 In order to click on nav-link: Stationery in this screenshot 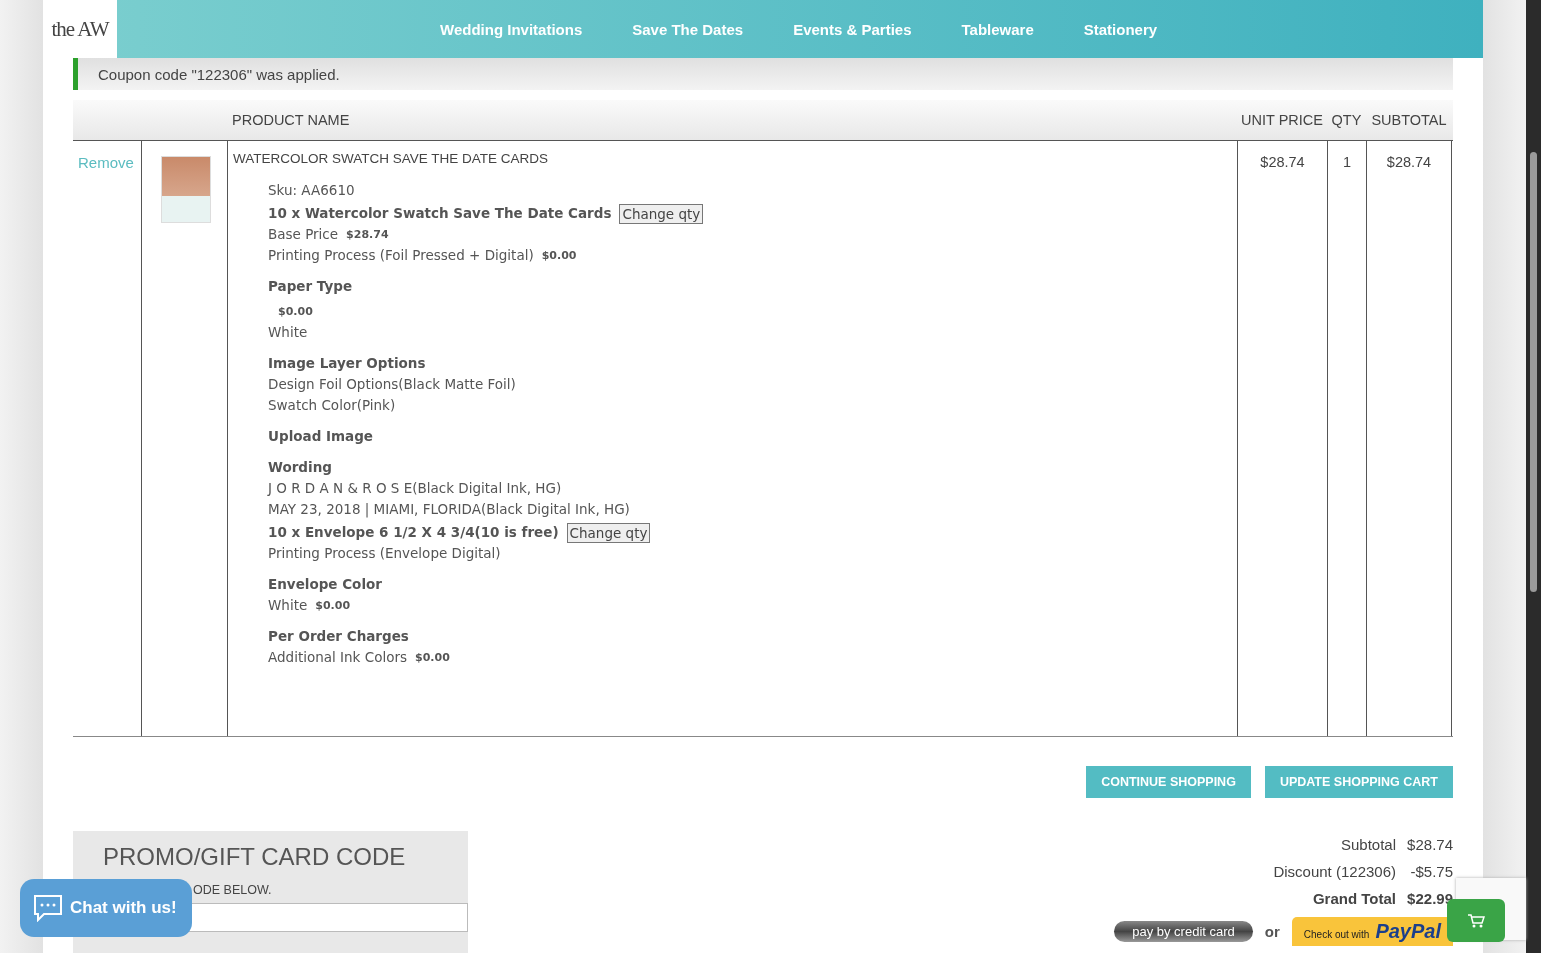, I will do `click(1120, 29)`.